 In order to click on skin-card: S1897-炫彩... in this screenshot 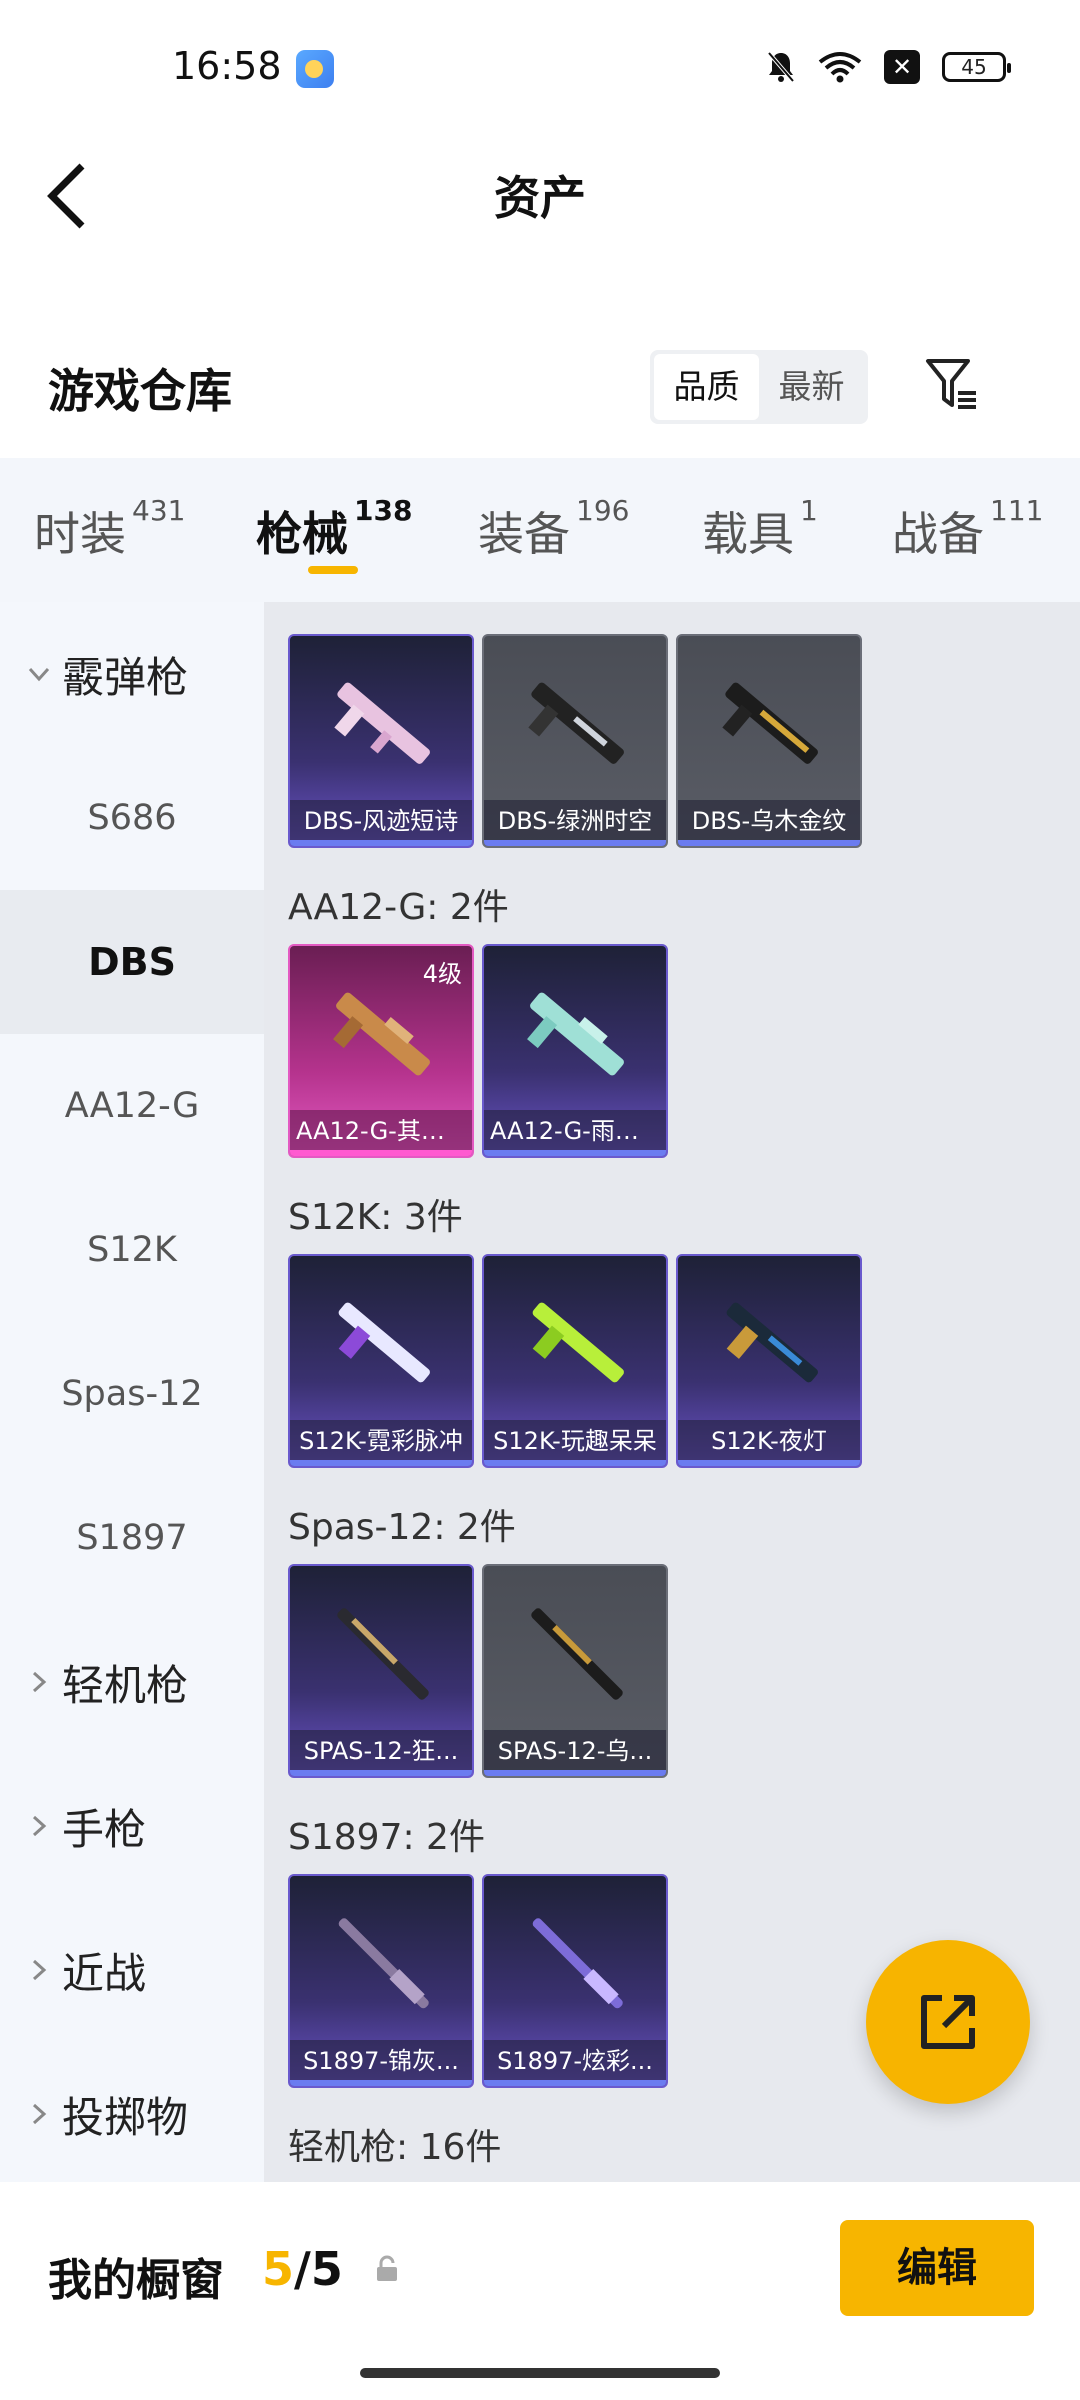, I will do `click(575, 1981)`.